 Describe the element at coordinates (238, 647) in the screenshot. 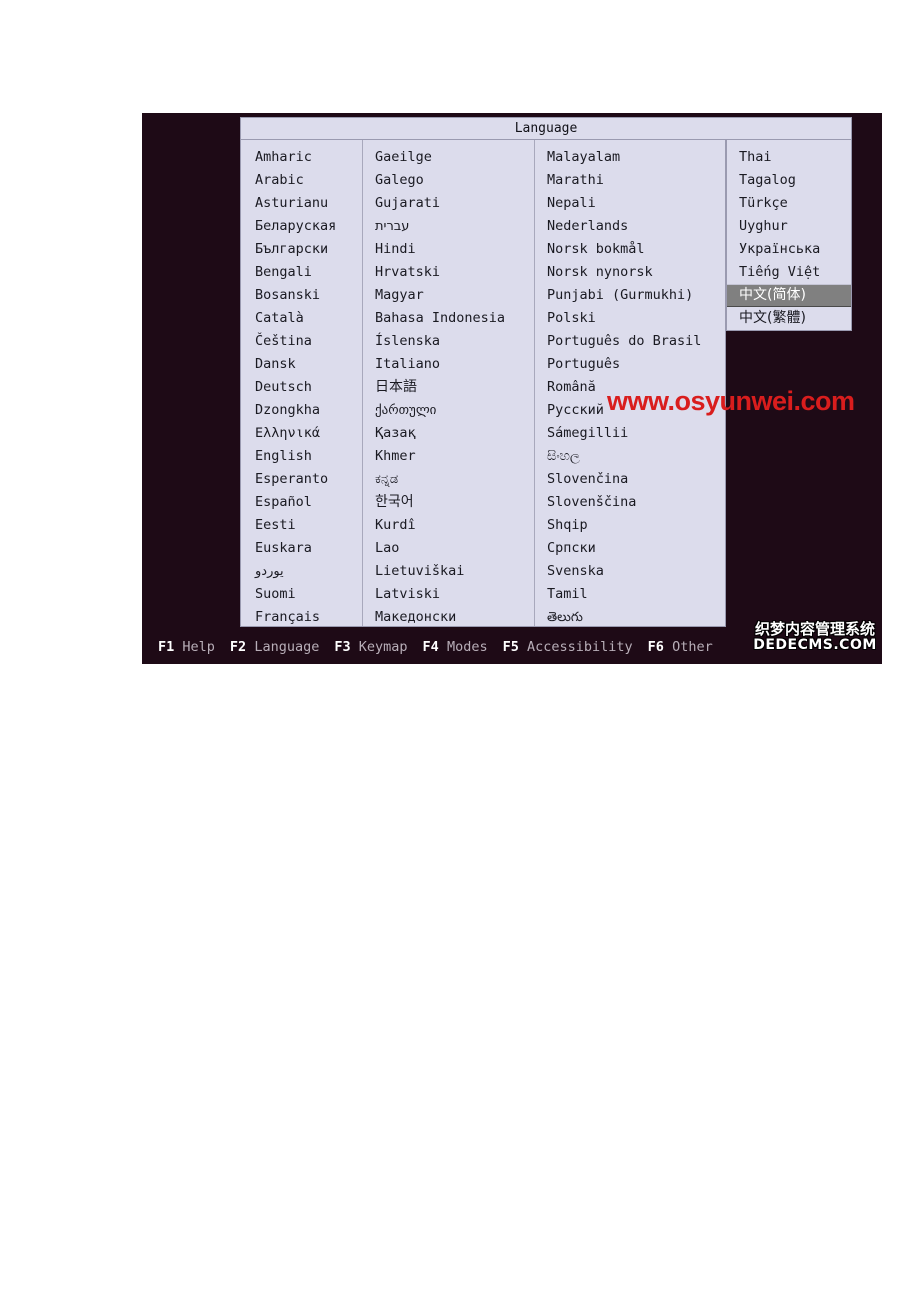

I see `function-key-f2: F2` at that location.